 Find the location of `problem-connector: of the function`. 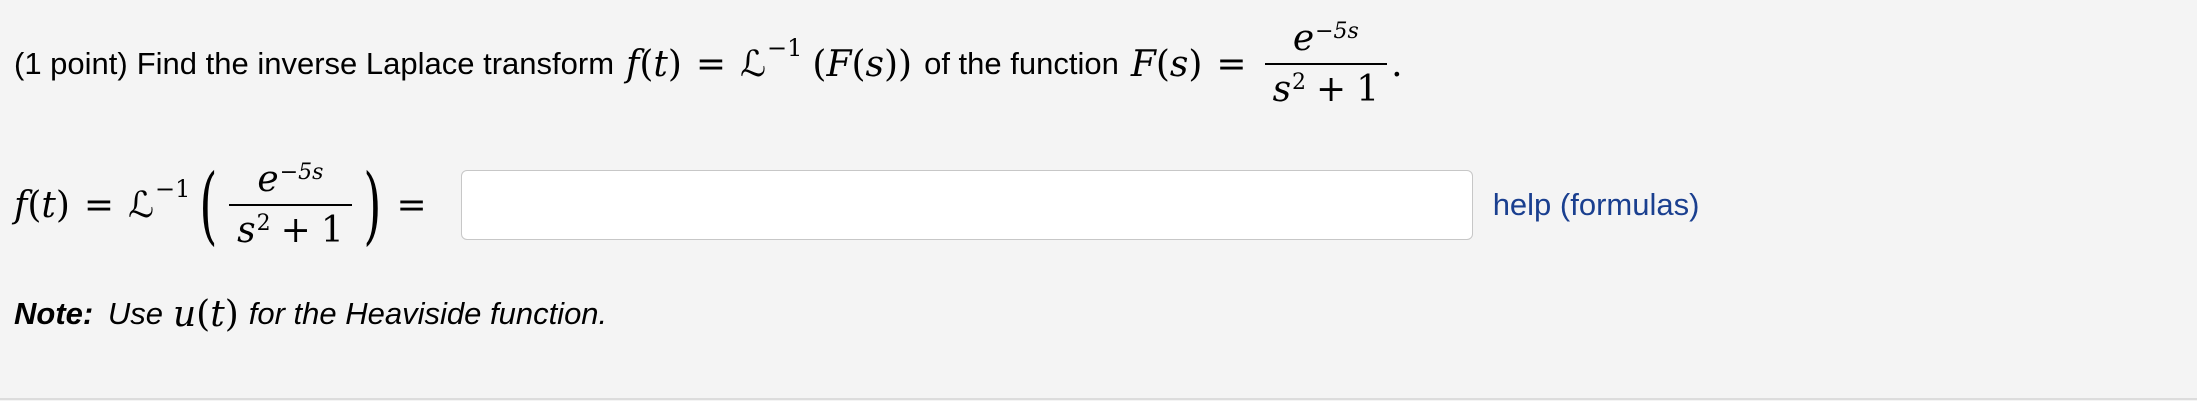

problem-connector: of the function is located at coordinates (1021, 63).